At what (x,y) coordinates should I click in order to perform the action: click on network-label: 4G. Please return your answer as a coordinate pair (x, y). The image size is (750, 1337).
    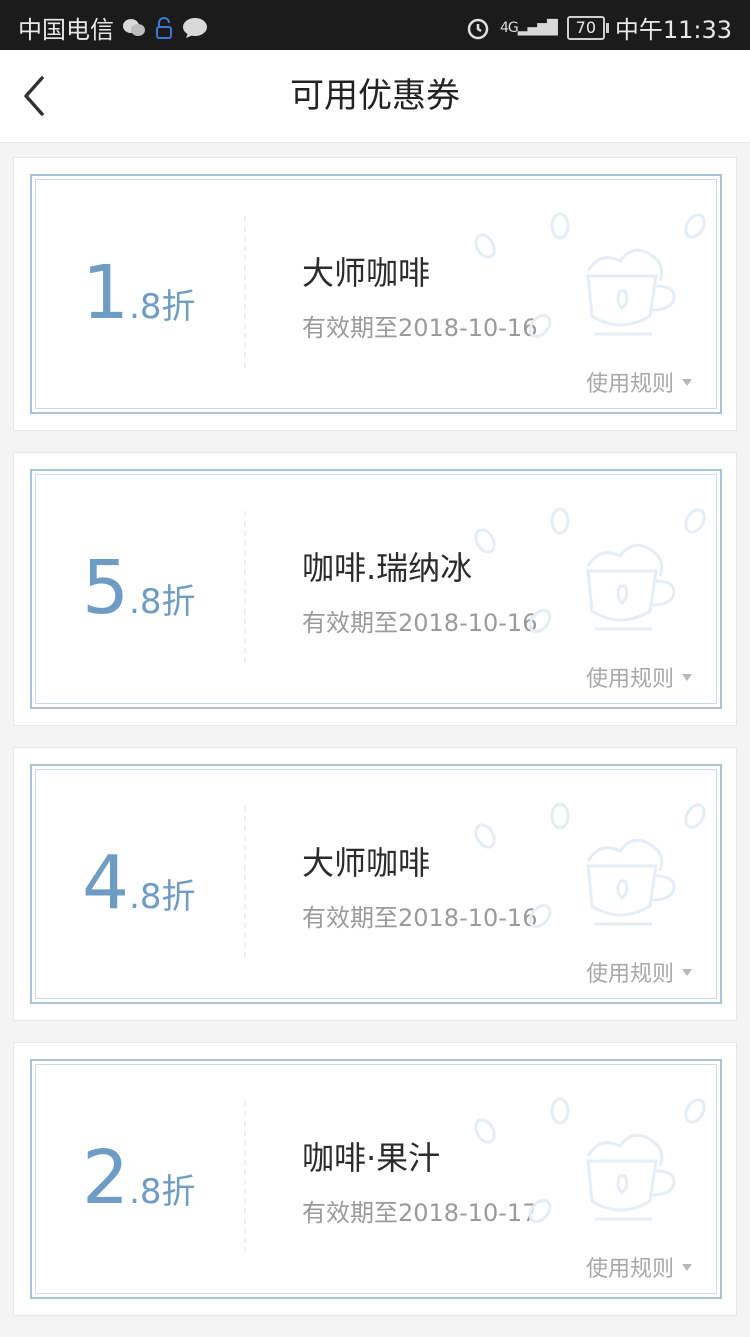
    Looking at the image, I should click on (509, 27).